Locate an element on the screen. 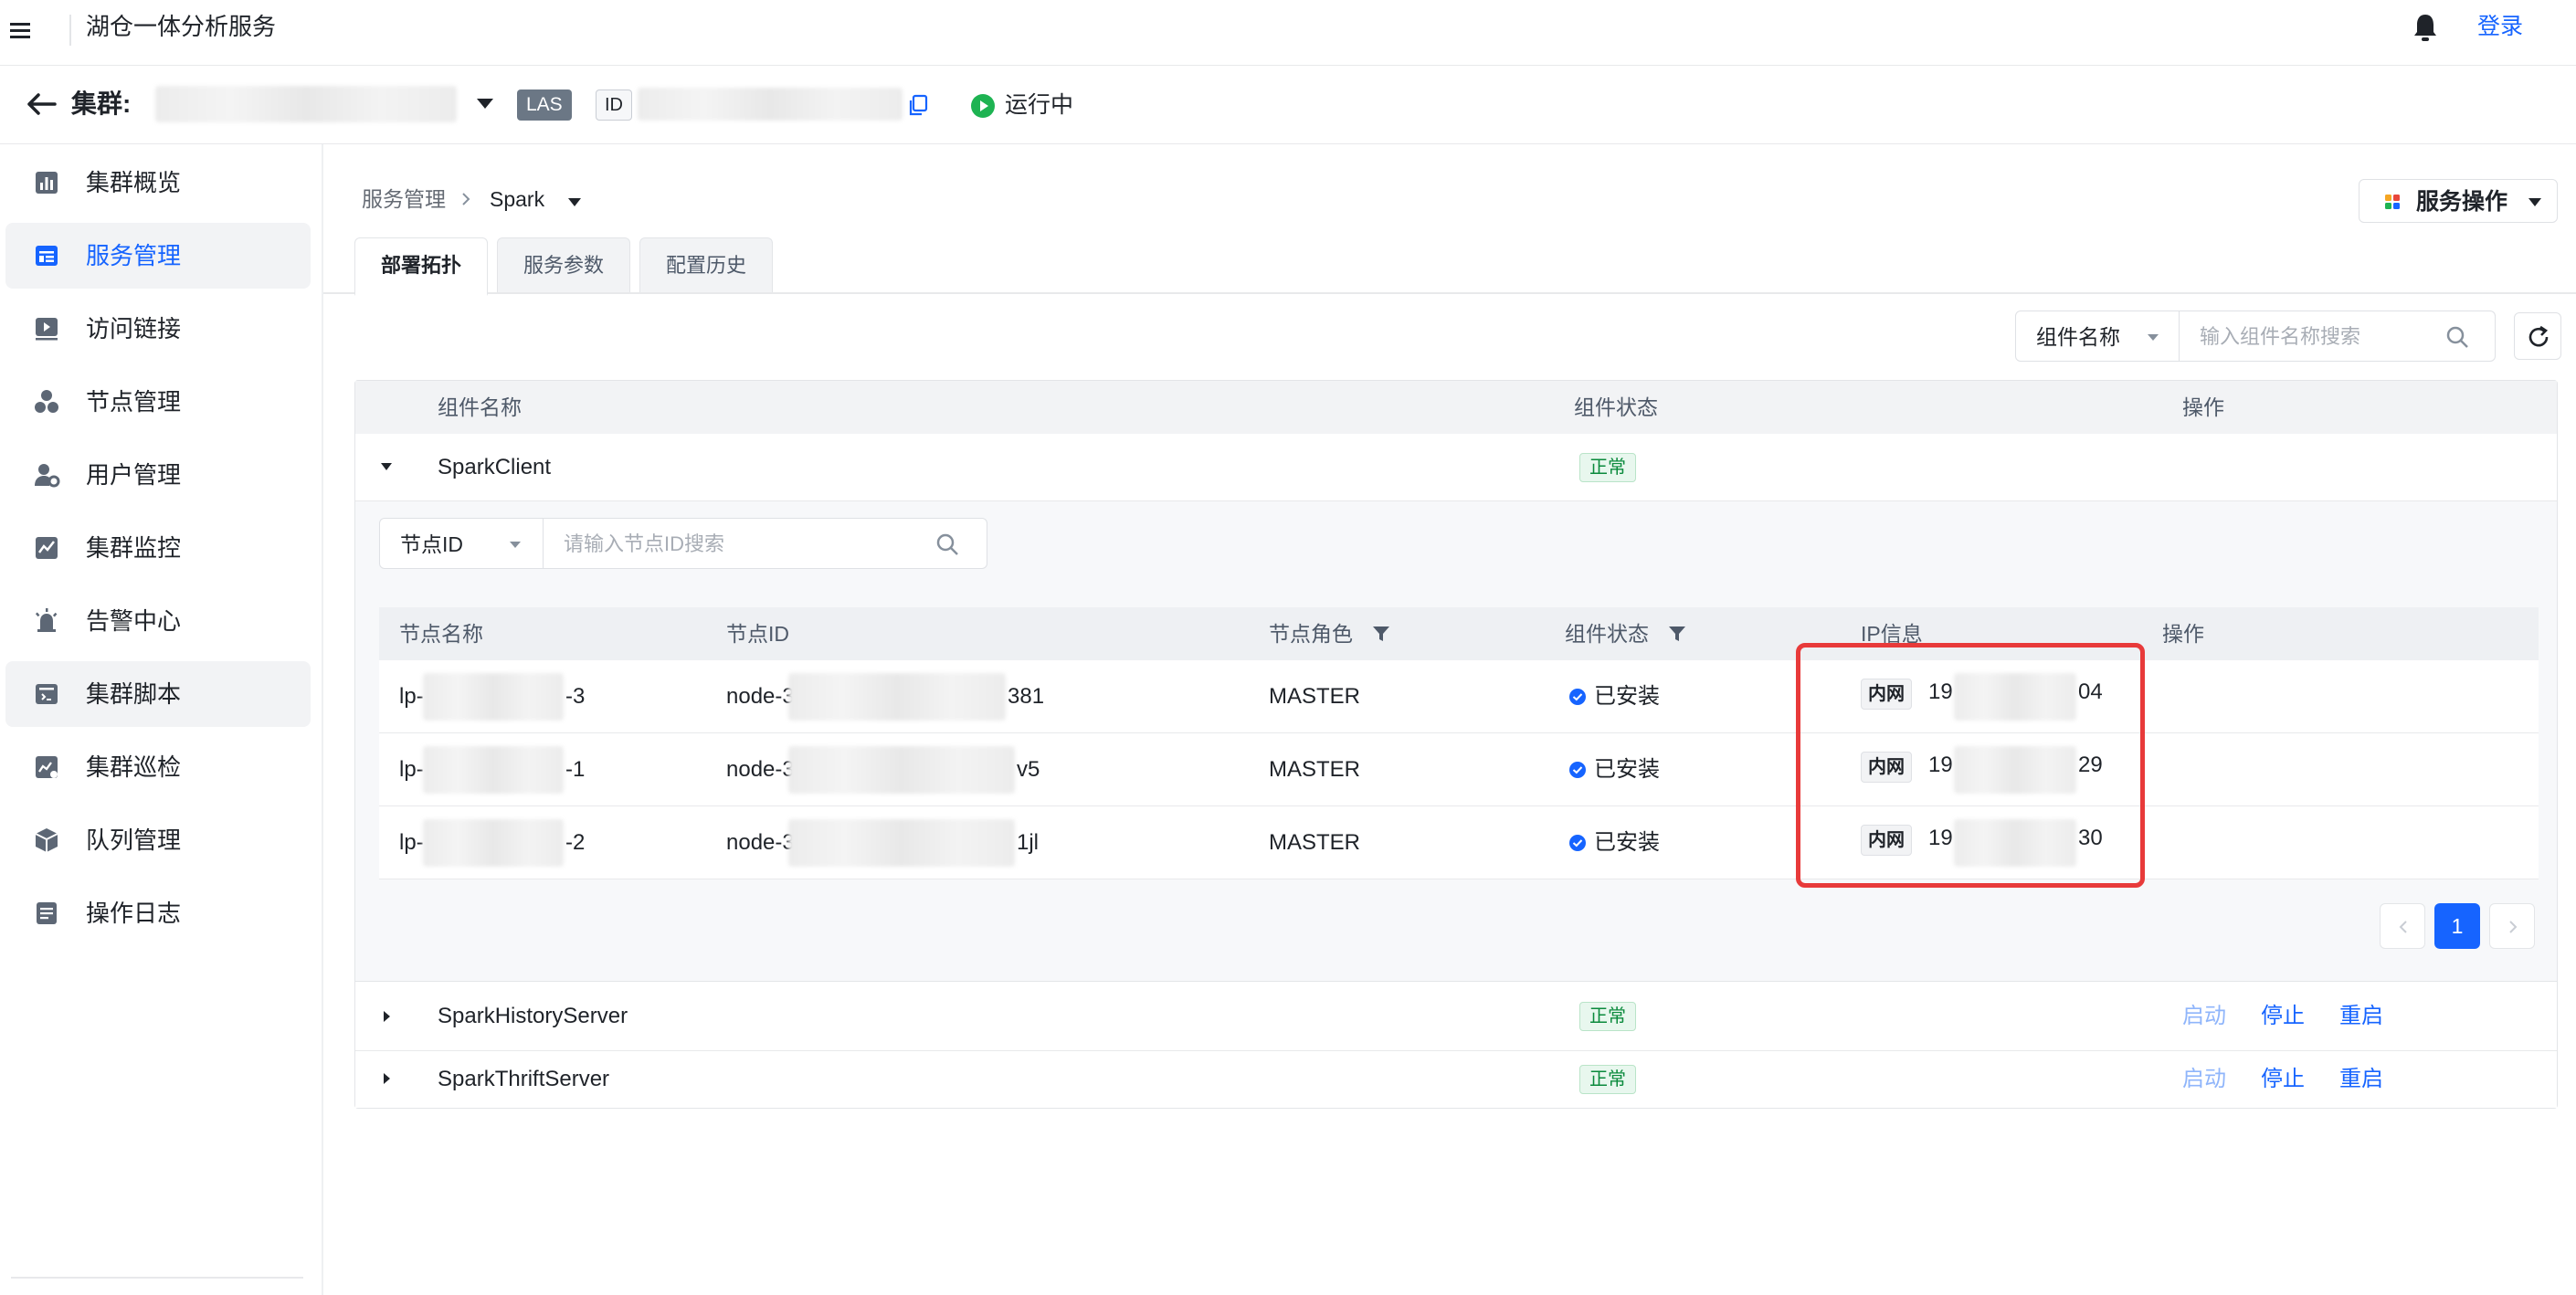 The width and height of the screenshot is (2576, 1295). pagination-current-page: 1 is located at coordinates (2457, 926).